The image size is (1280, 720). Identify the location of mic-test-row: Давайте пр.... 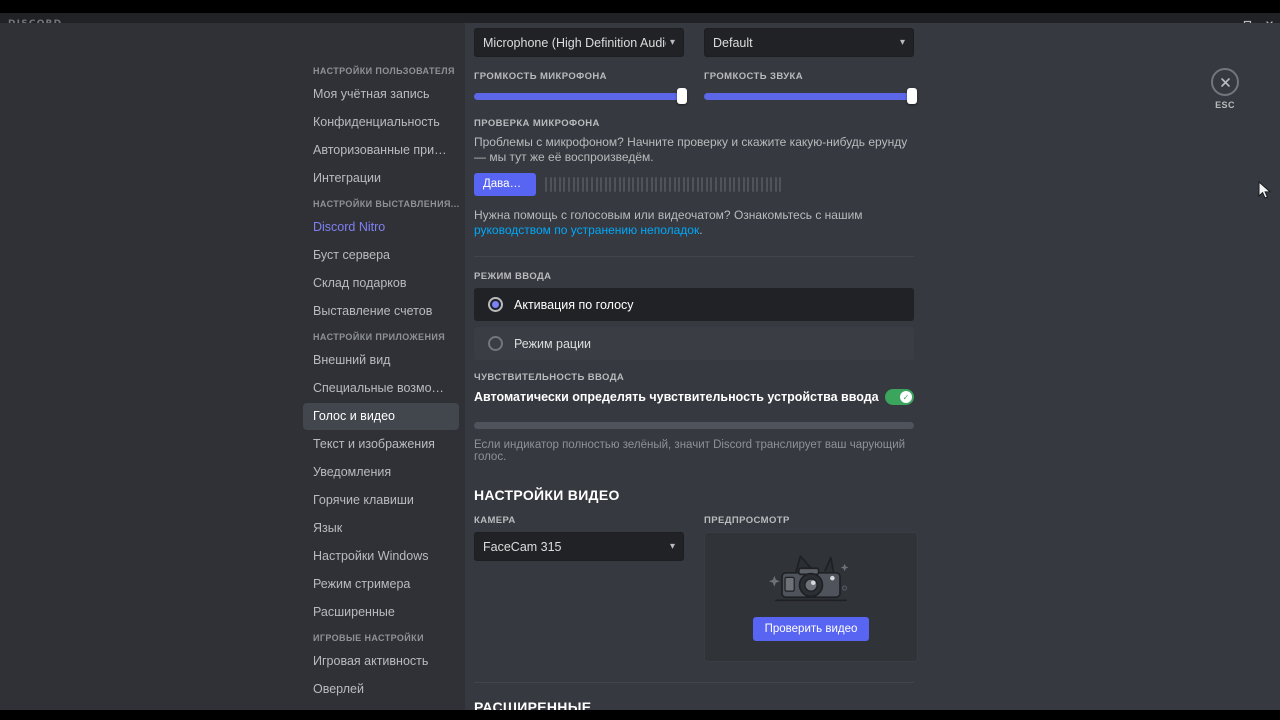
(694, 184).